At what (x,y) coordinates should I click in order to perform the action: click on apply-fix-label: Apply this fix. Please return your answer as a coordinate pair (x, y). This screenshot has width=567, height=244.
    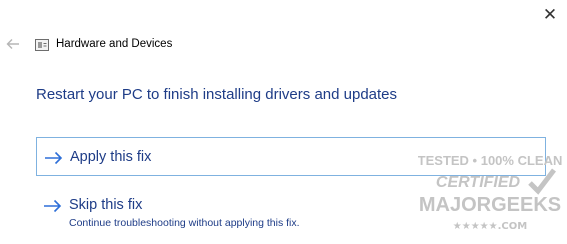
    Looking at the image, I should click on (111, 157).